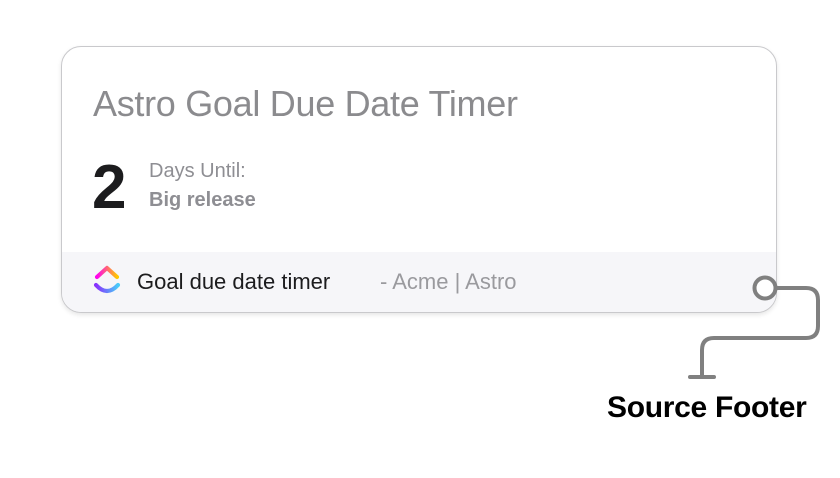 Image resolution: width=840 pixels, height=478 pixels. I want to click on footer-app-name: Goal due date timer, so click(234, 281).